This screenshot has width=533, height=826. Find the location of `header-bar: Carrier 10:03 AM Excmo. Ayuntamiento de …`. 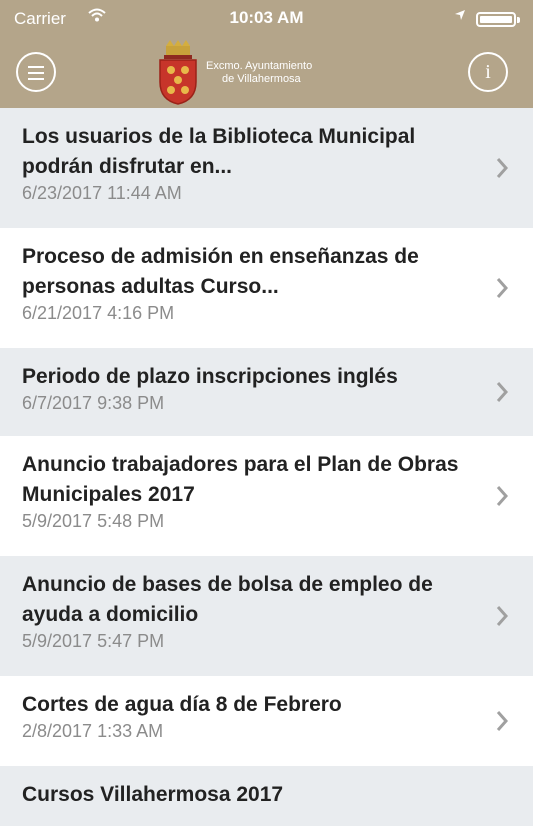

header-bar: Carrier 10:03 AM Excmo. Ayuntamiento de … is located at coordinates (266, 54).